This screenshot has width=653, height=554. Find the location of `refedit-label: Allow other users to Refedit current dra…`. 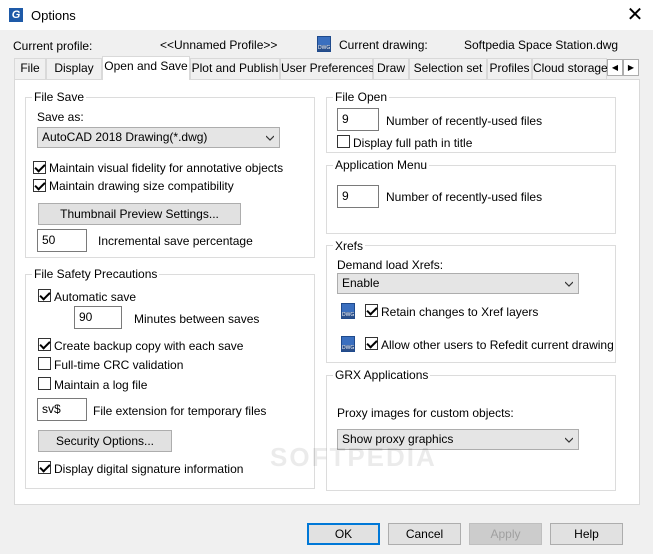

refedit-label: Allow other users to Refedit current dra… is located at coordinates (497, 345).